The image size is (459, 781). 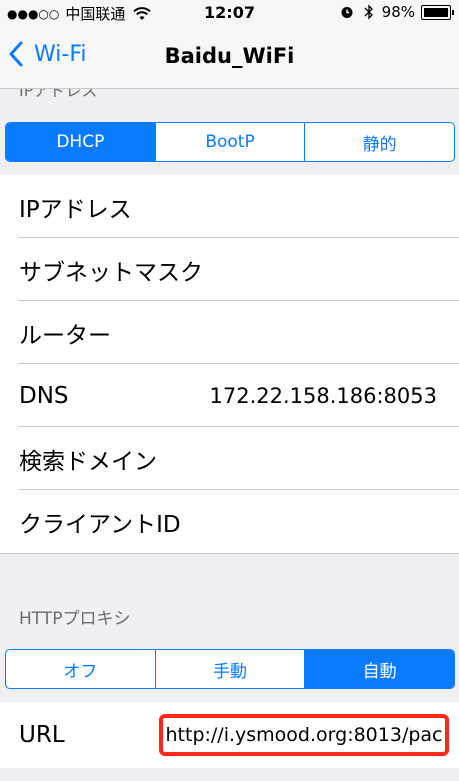 I want to click on row-dns: DNS 172.22.158.186:8053, so click(x=229, y=395).